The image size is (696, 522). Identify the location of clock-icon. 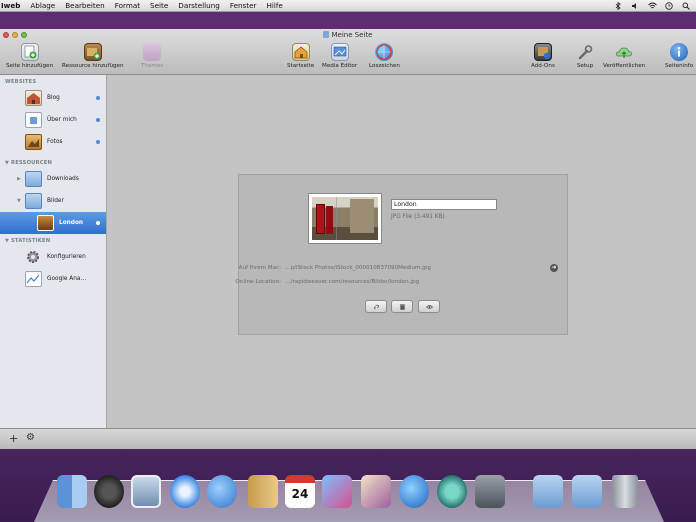
(669, 6).